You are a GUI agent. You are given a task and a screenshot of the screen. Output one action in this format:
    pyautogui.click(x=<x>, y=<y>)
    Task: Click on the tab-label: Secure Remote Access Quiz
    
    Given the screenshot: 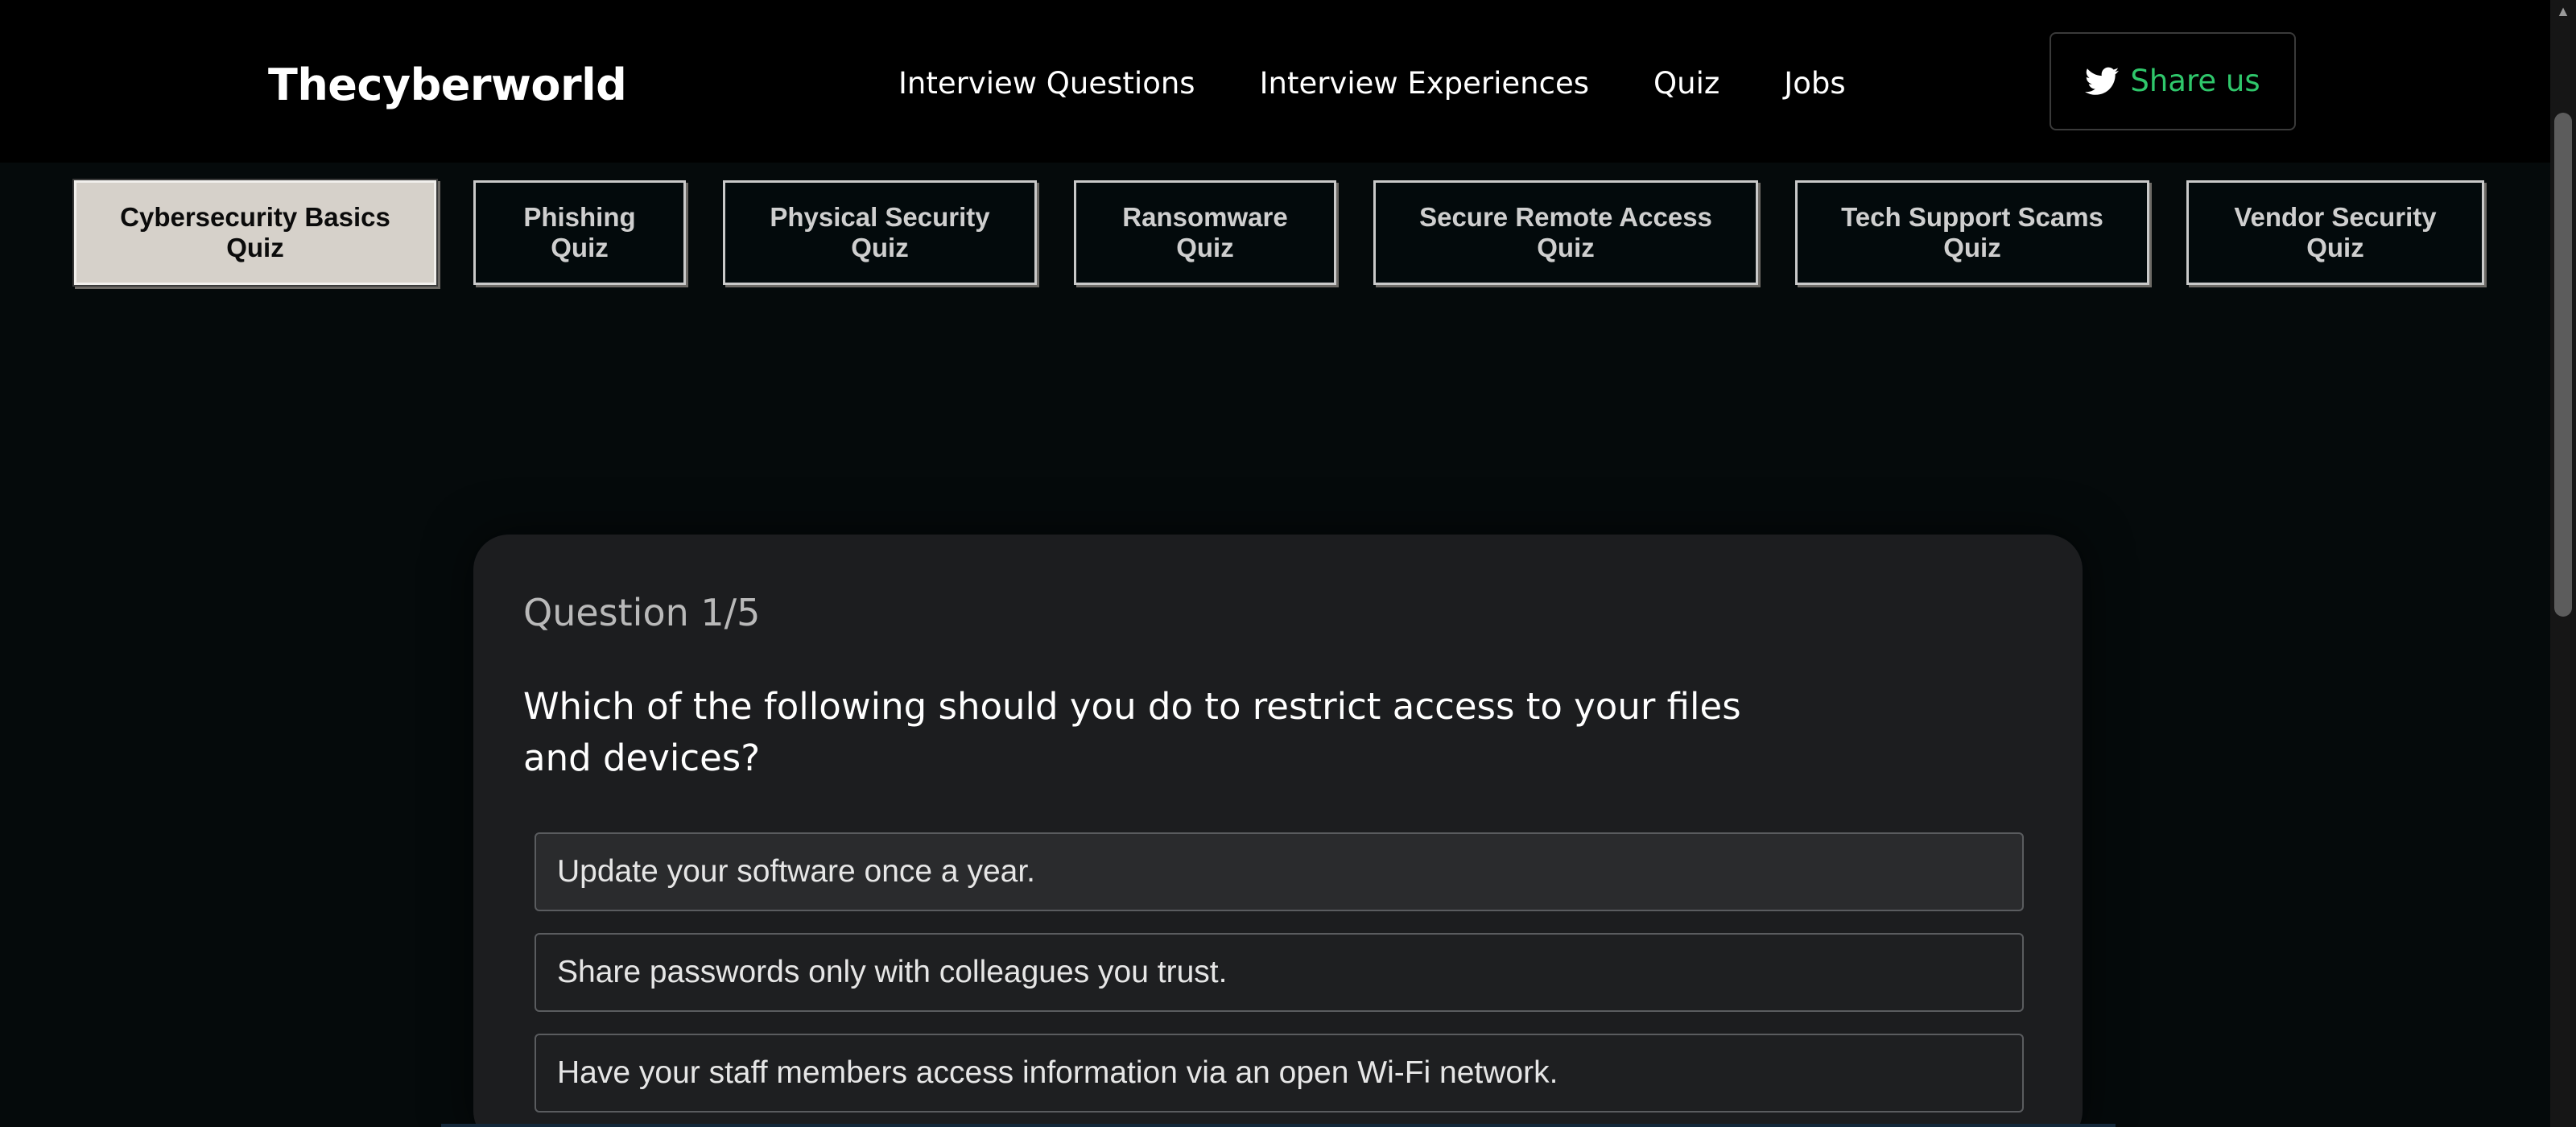 What is the action you would take?
    pyautogui.click(x=1565, y=232)
    